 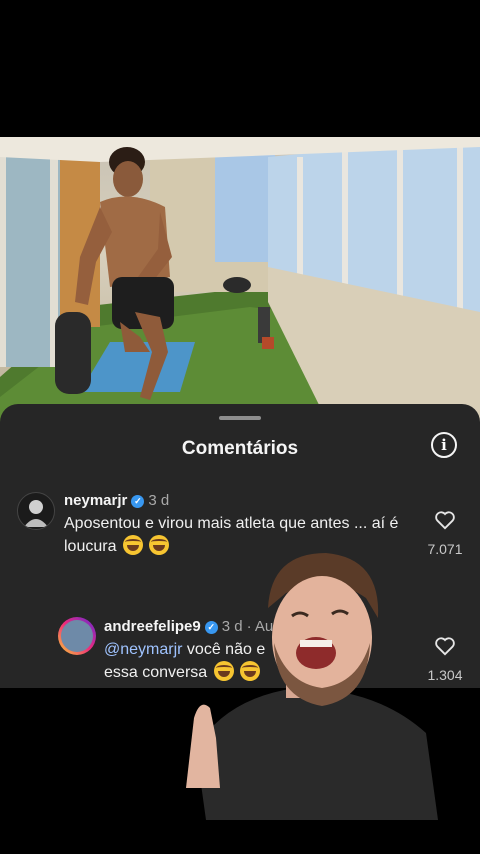 What do you see at coordinates (138, 501) in the screenshot?
I see `verified-badge-icon: ✓` at bounding box center [138, 501].